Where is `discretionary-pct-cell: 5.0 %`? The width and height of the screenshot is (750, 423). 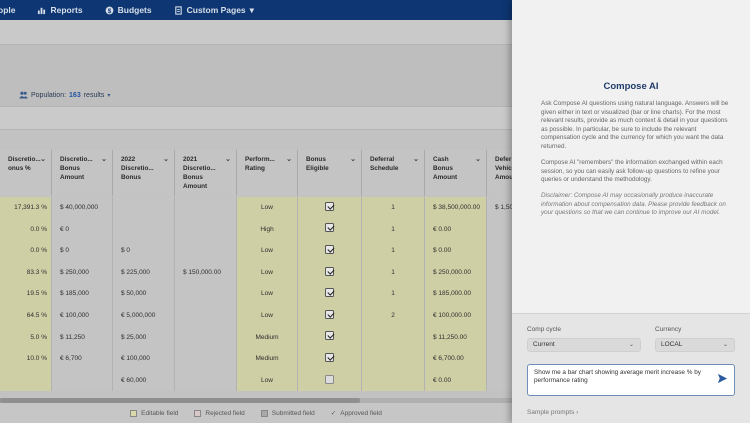 discretionary-pct-cell: 5.0 % is located at coordinates (26, 337).